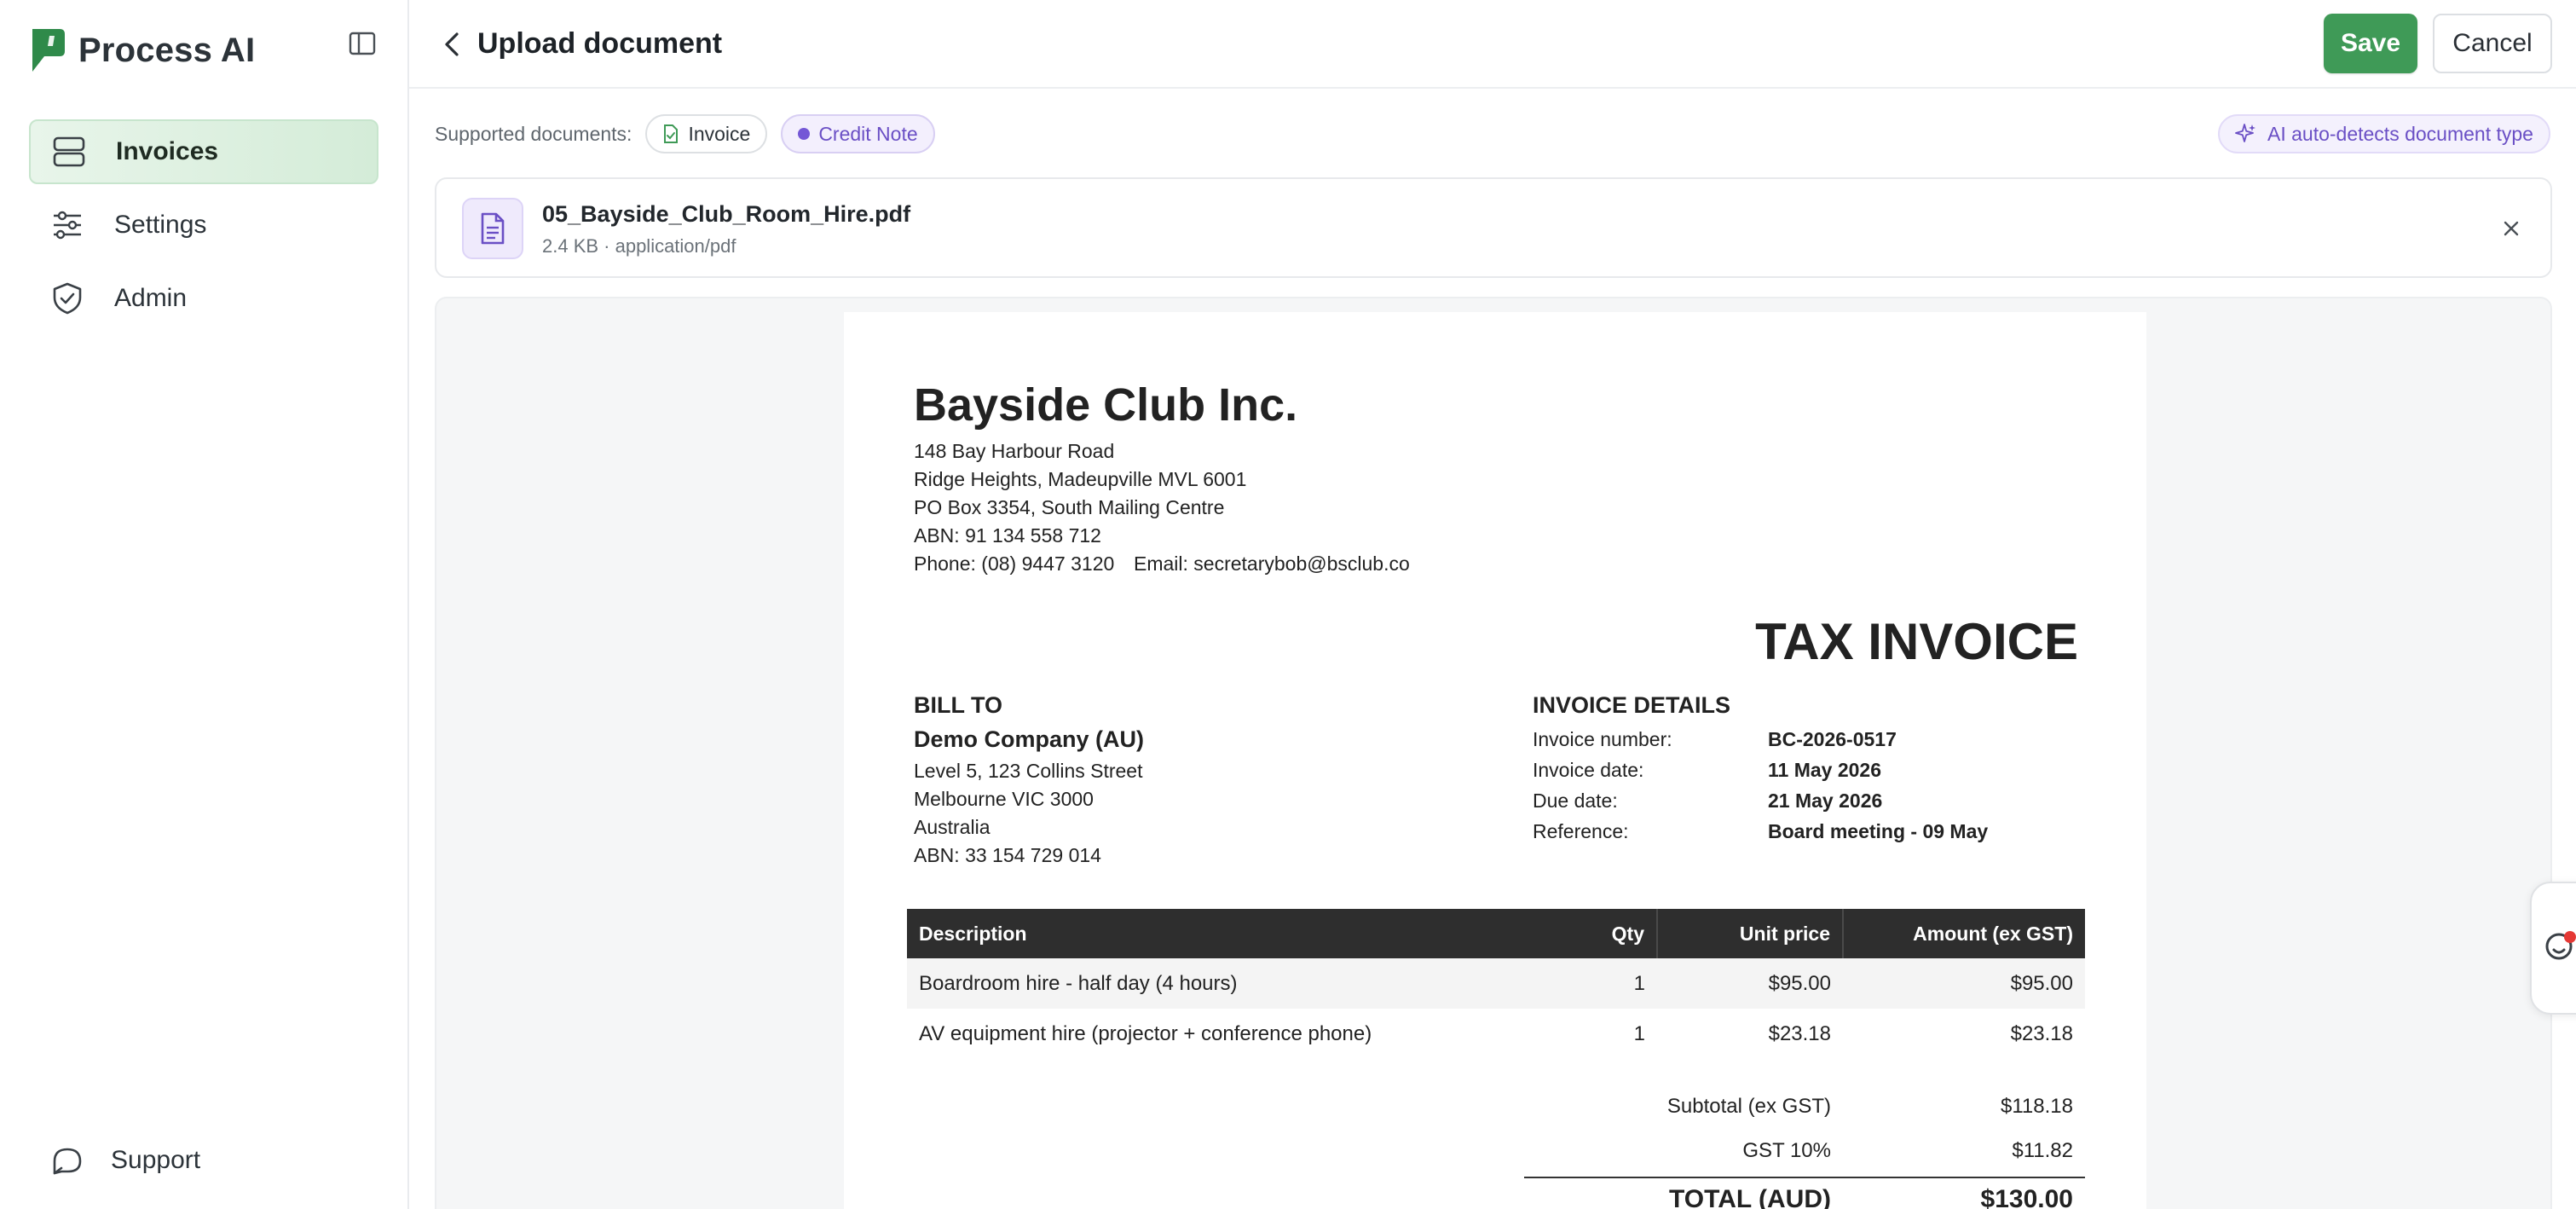 This screenshot has width=2576, height=1209. What do you see at coordinates (1916, 641) in the screenshot?
I see `document-title: TAX INVOICE` at bounding box center [1916, 641].